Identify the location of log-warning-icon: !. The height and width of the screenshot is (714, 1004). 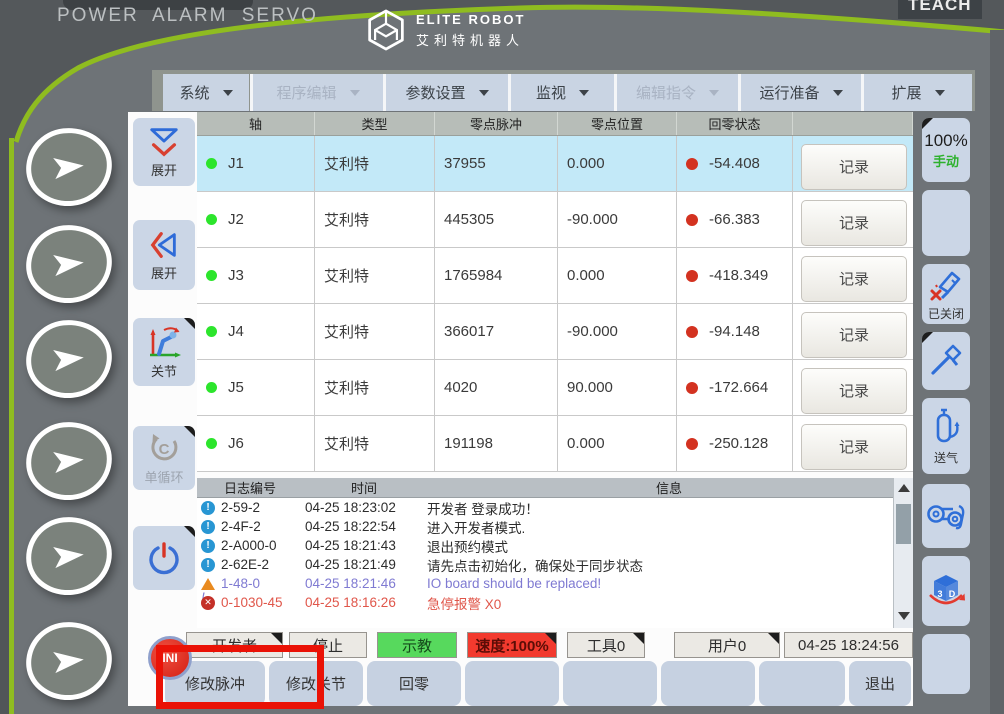
(208, 591).